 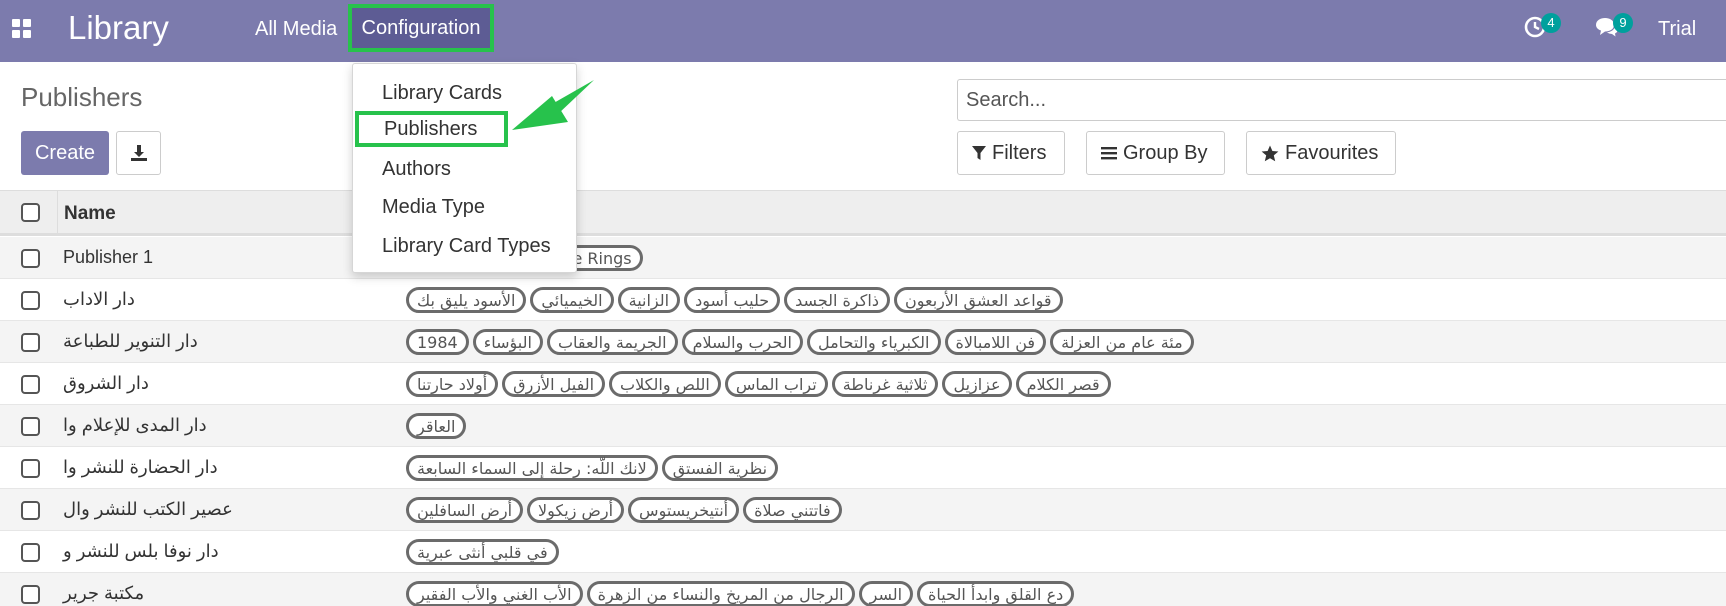 What do you see at coordinates (494, 593) in the screenshot?
I see `book-tag: الأب الغني والأب الفقير` at bounding box center [494, 593].